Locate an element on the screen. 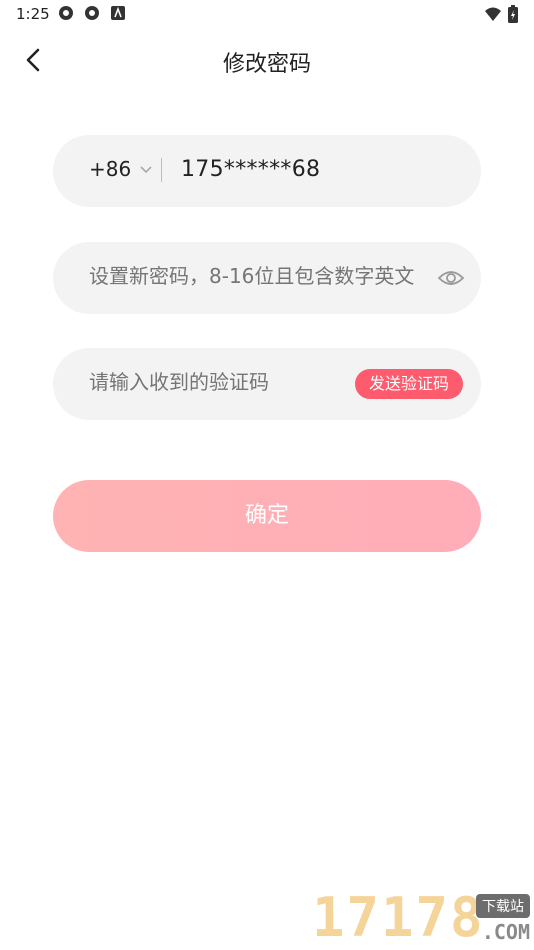 The width and height of the screenshot is (534, 950). battery-icon is located at coordinates (513, 14).